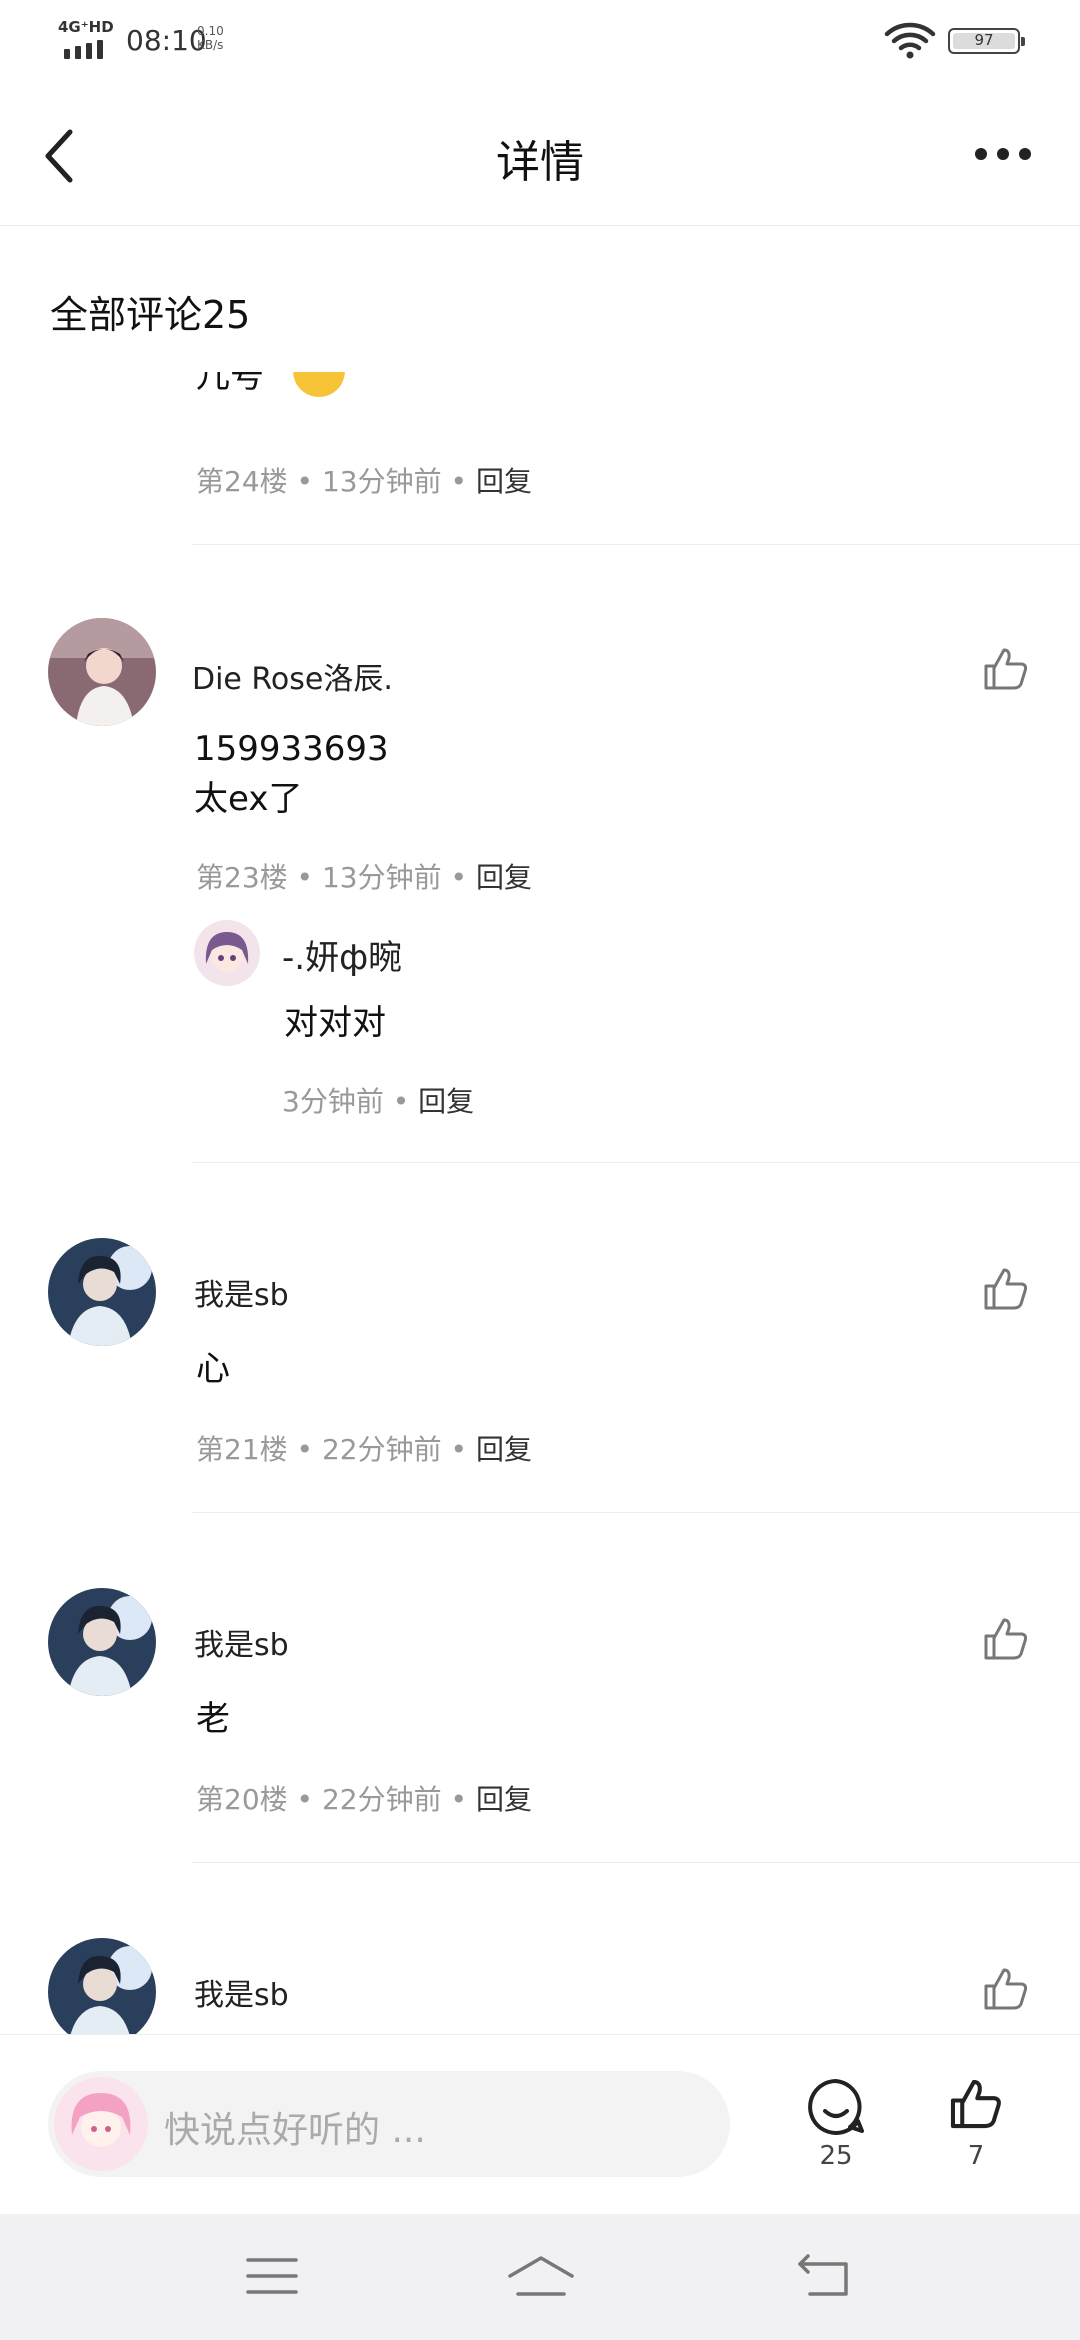  I want to click on comment-meta: 第21楼 • 22分钟前 • 回复, so click(364, 1449).